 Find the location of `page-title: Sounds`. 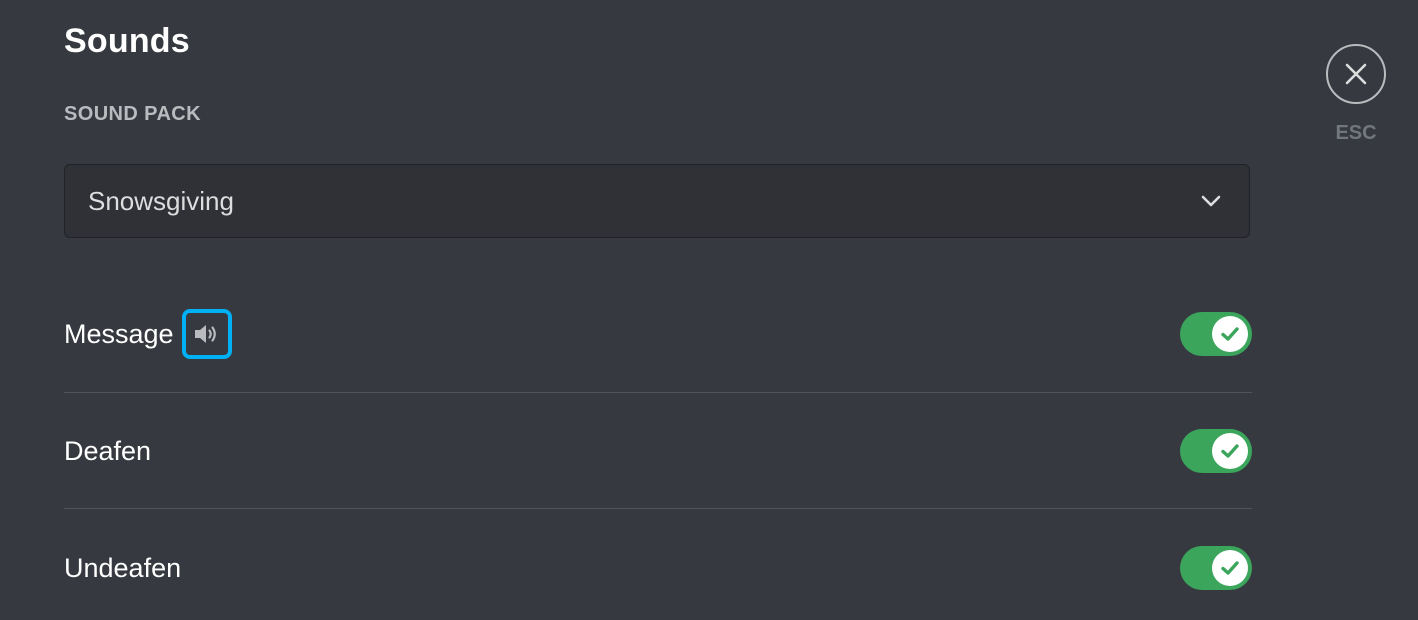

page-title: Sounds is located at coordinates (127, 41).